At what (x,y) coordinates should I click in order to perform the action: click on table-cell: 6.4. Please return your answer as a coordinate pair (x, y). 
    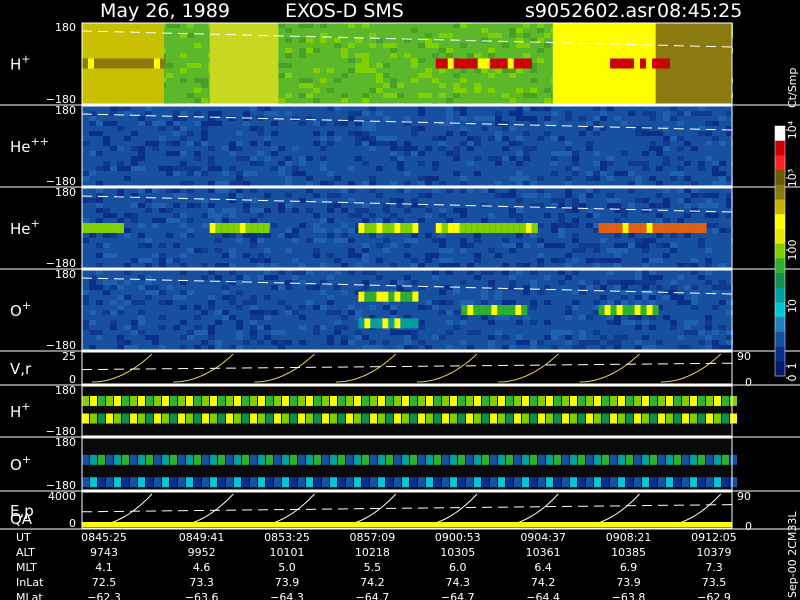
    Looking at the image, I should click on (543, 567).